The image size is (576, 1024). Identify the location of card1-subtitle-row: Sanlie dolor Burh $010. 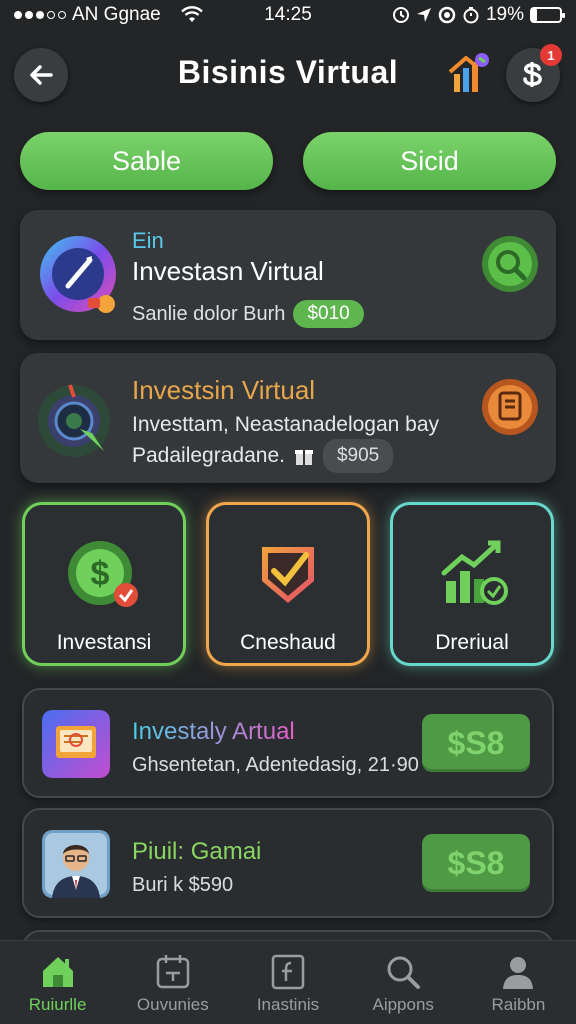
(248, 314).